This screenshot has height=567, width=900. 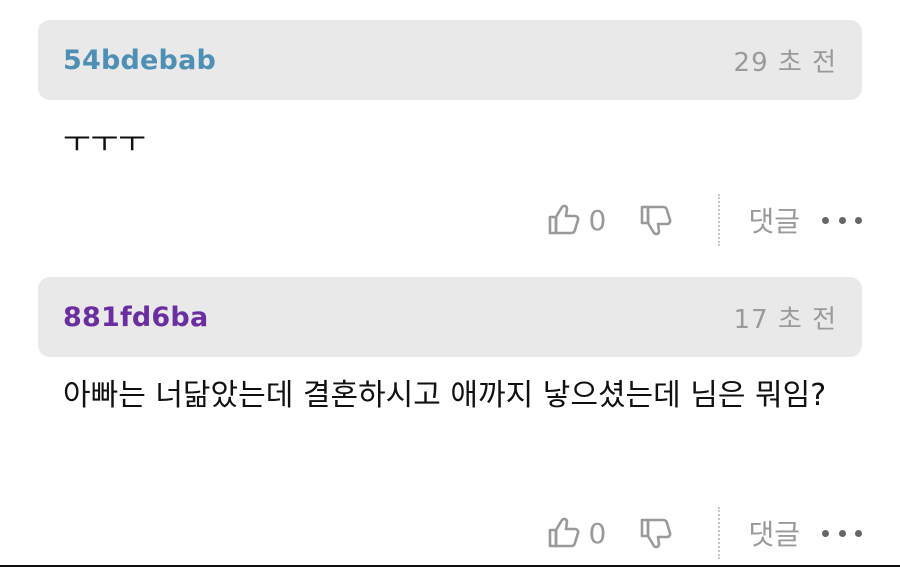 What do you see at coordinates (104, 142) in the screenshot?
I see `comment-text: ㅜㅜㅜ` at bounding box center [104, 142].